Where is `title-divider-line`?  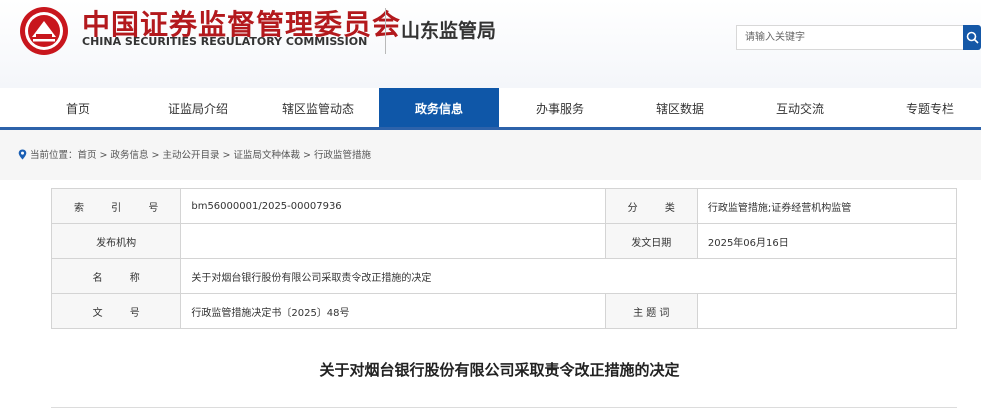 title-divider-line is located at coordinates (504, 407).